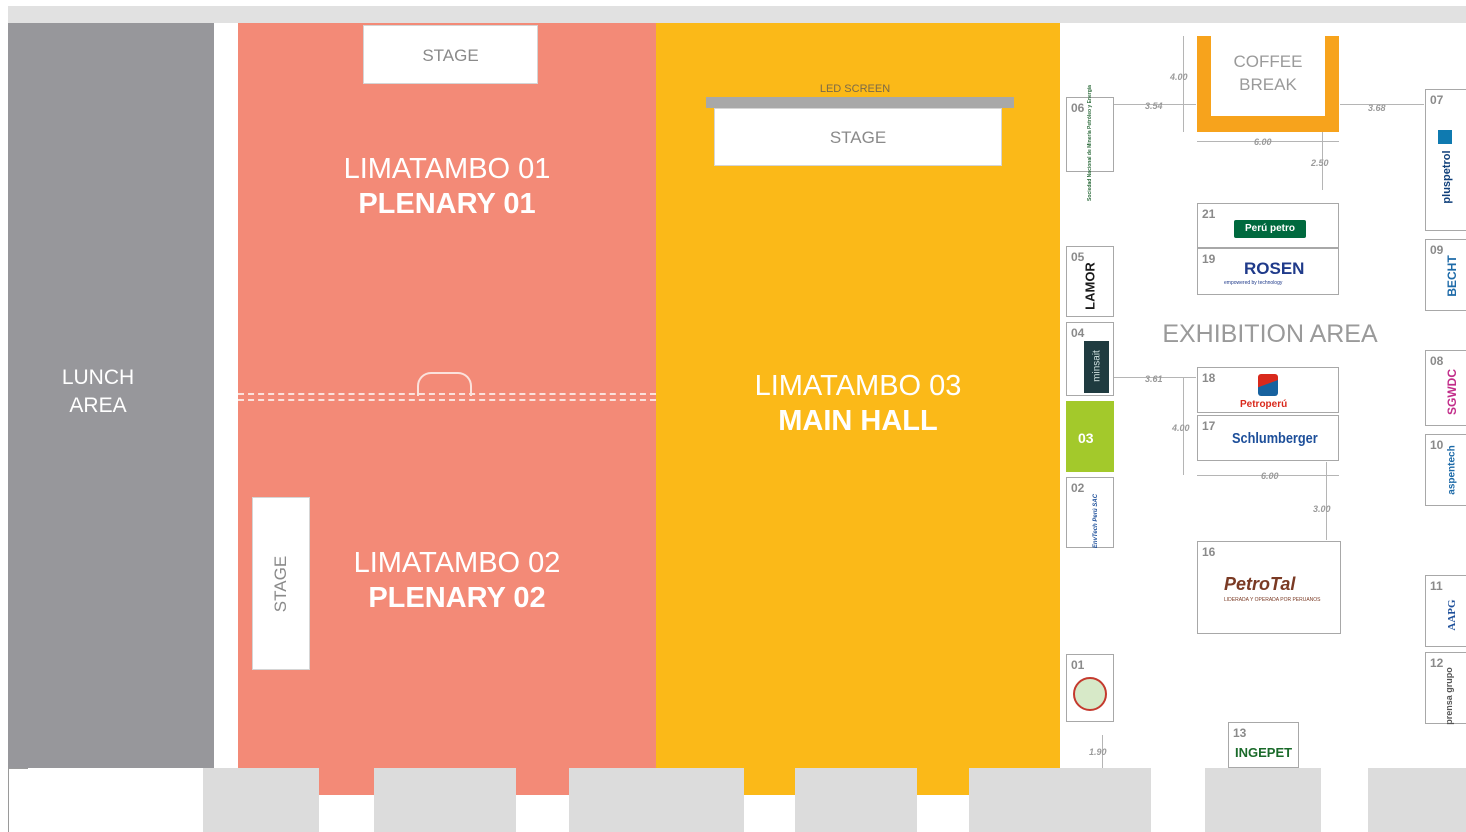 This screenshot has height=832, width=1466. I want to click on booth-08: 08 SGWDC, so click(1445, 388).